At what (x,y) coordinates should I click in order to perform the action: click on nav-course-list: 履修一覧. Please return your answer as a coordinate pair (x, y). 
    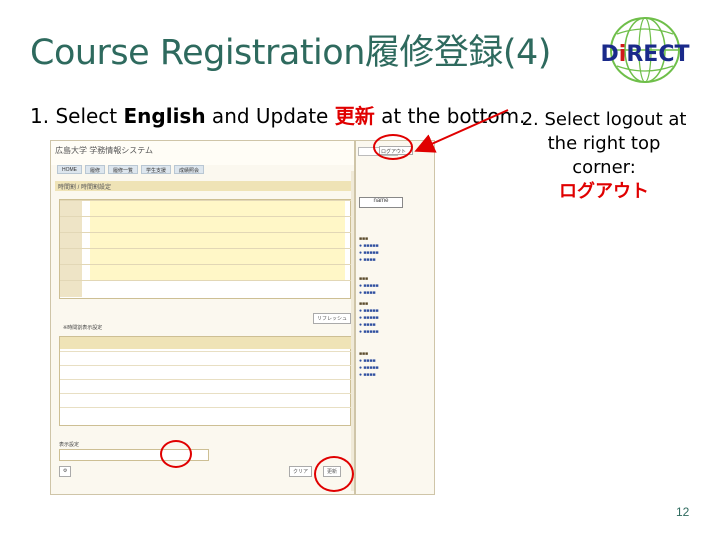
    Looking at the image, I should click on (123, 169).